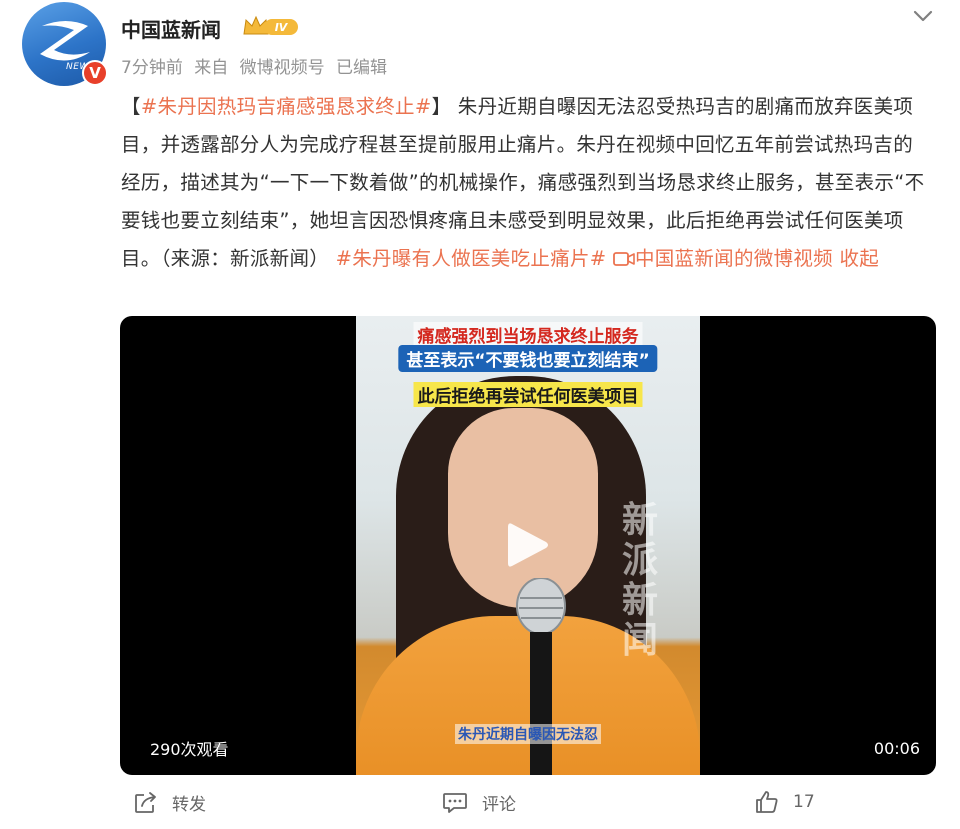  Describe the element at coordinates (152, 68) in the screenshot. I see `post-time: 7分钟前` at that location.